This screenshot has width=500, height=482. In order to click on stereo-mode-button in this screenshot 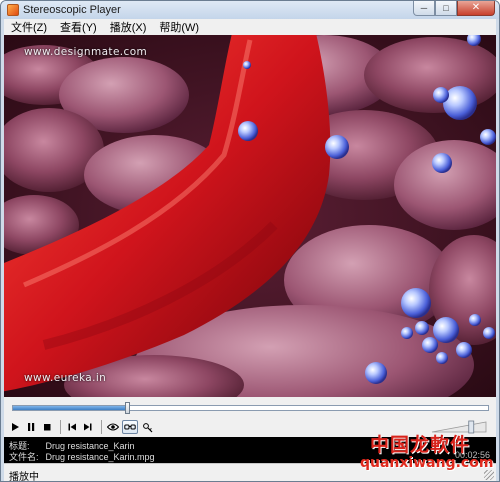, I will do `click(130, 427)`.